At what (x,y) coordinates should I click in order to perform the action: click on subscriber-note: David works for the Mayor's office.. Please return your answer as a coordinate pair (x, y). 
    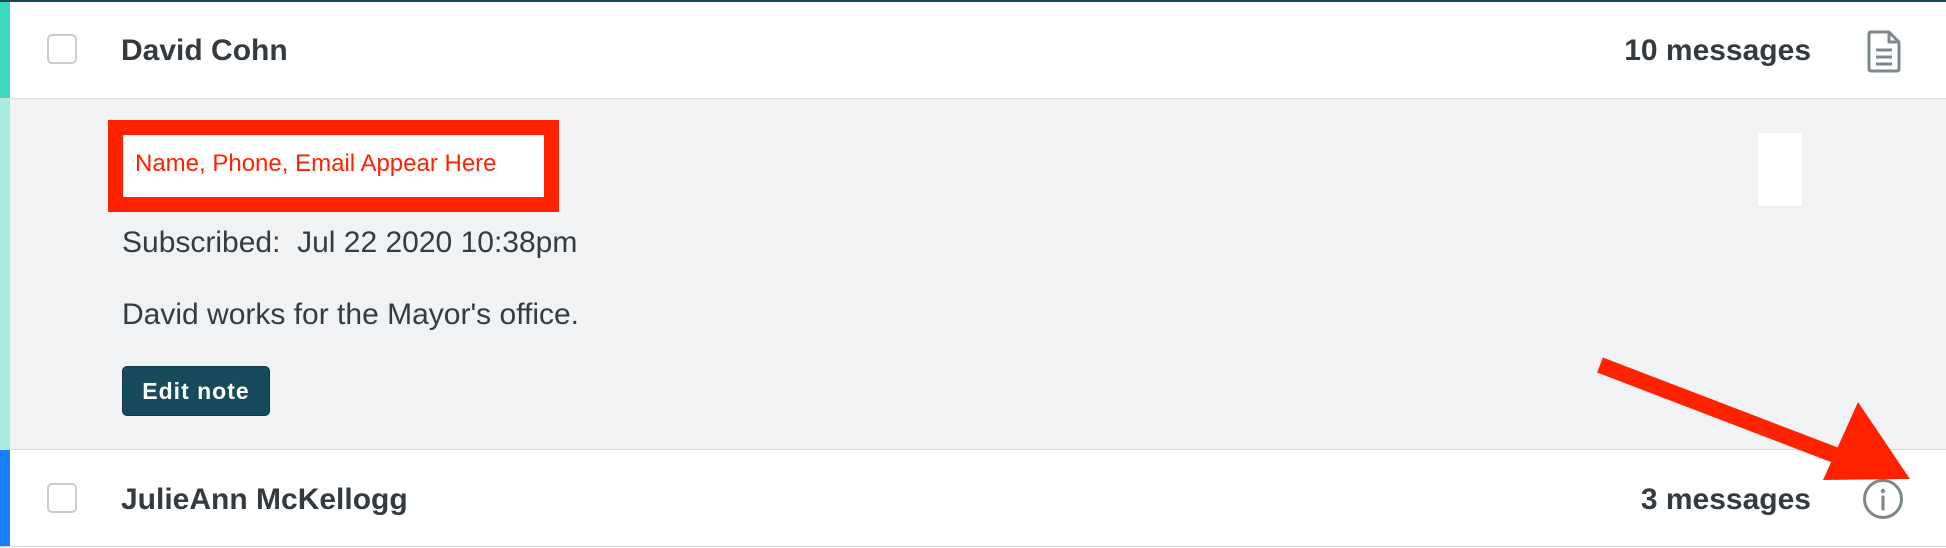
    Looking at the image, I should click on (351, 314).